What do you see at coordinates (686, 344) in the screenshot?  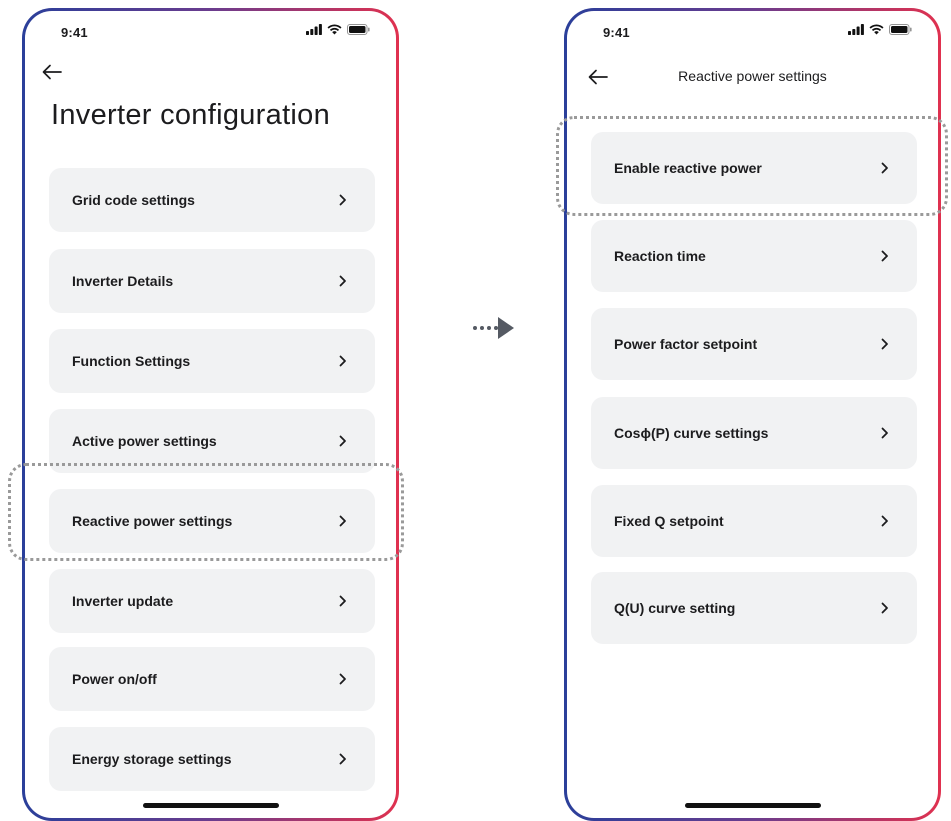 I see `menu-item-label: Power factor setpoint` at bounding box center [686, 344].